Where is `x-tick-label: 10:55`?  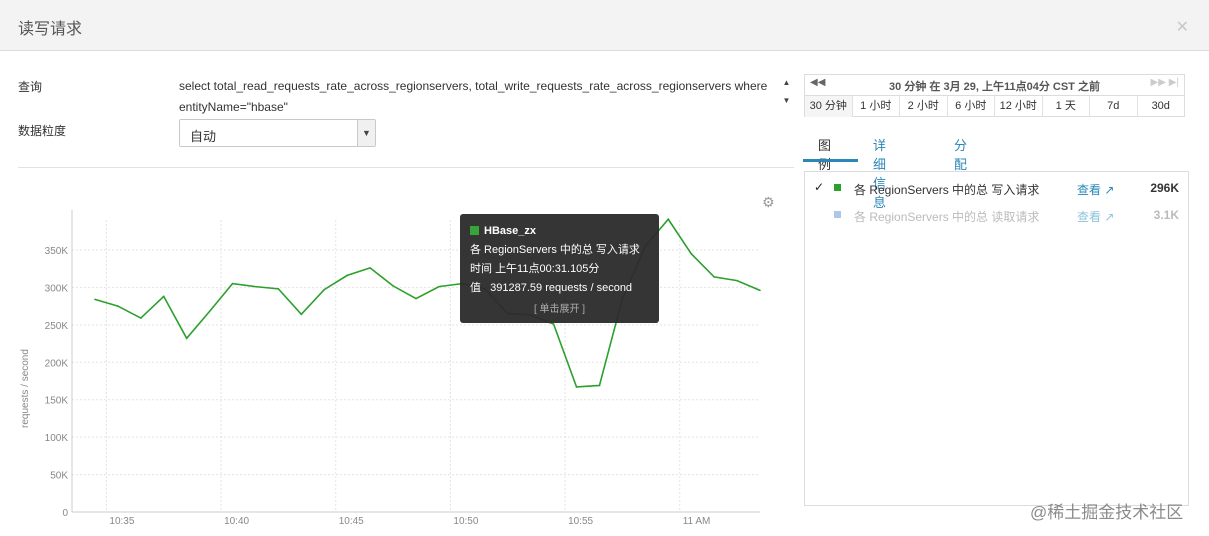
x-tick-label: 10:55 is located at coordinates (580, 521).